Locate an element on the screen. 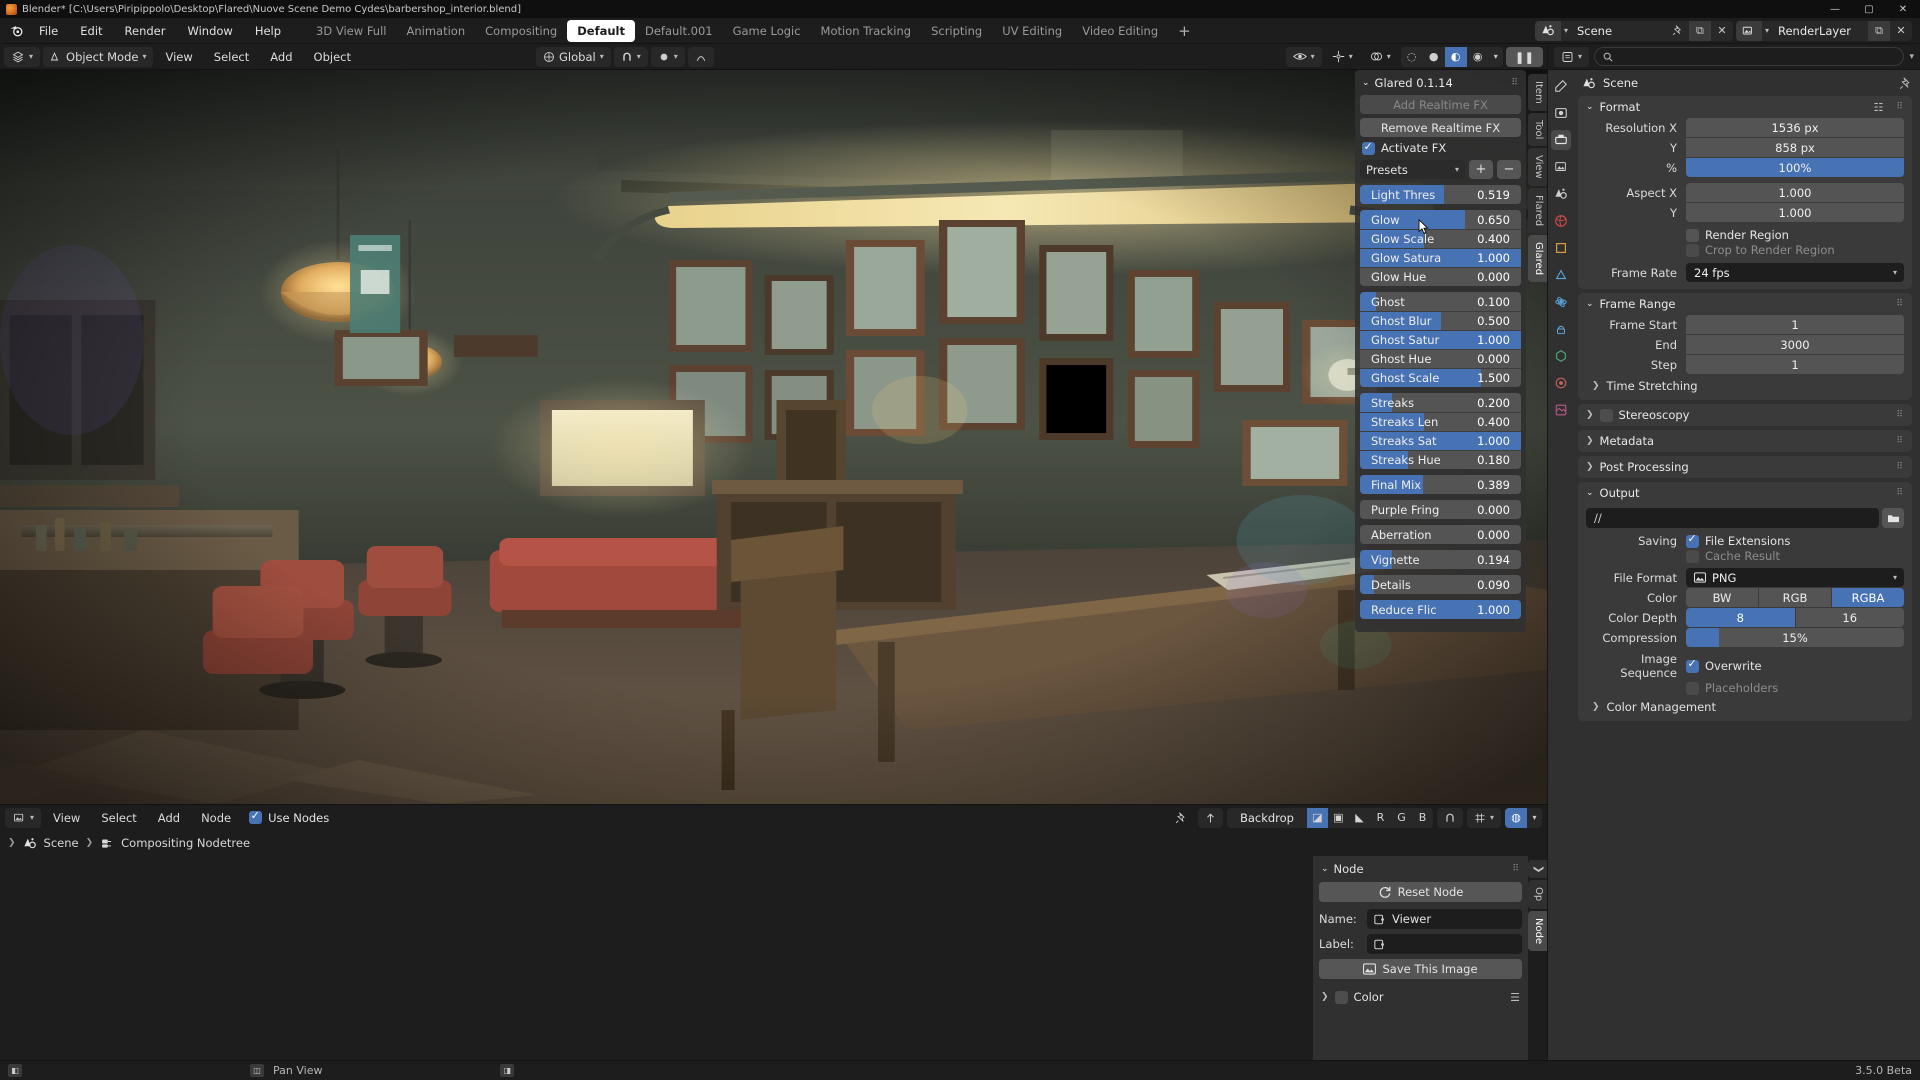  add-workspace-button: + is located at coordinates (1184, 31).